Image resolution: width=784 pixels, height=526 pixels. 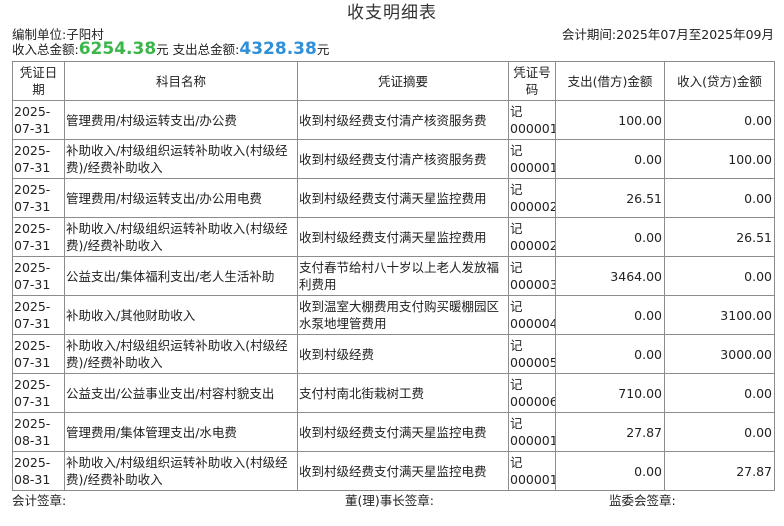 What do you see at coordinates (719, 81) in the screenshot?
I see `header-credit: 收入(贷方)金额` at bounding box center [719, 81].